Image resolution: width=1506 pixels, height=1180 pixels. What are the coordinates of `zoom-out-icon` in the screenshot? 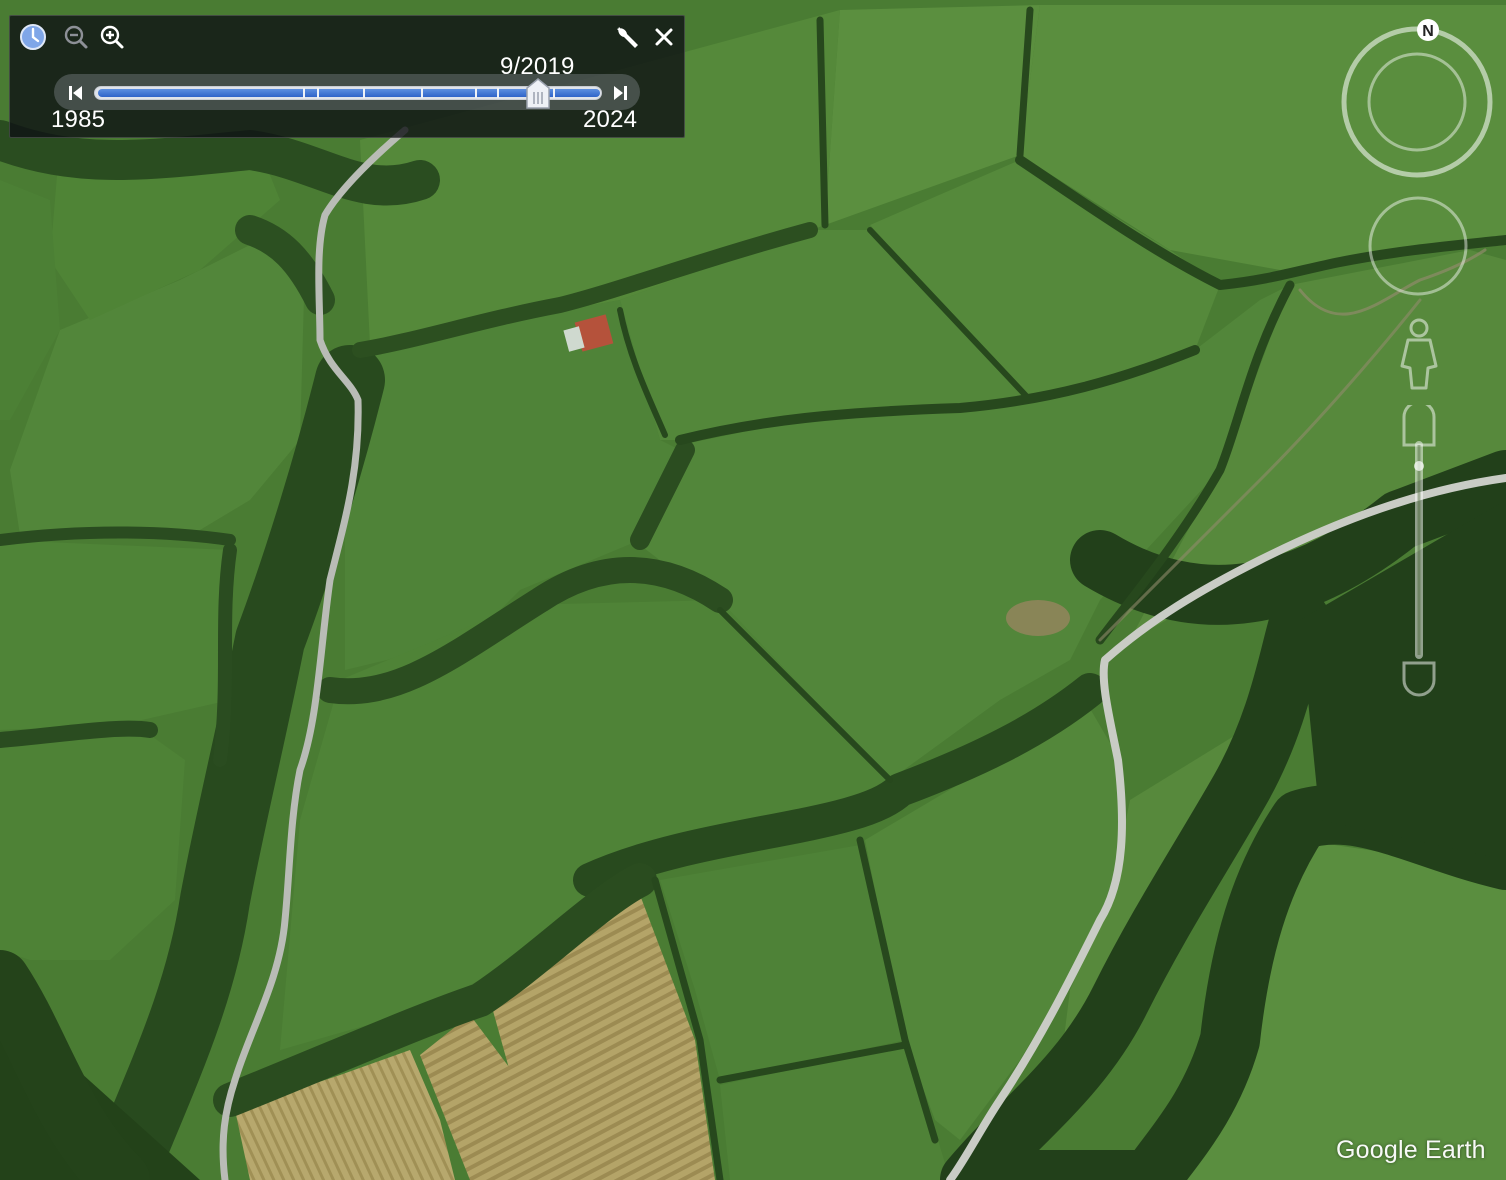 It's located at (76, 37).